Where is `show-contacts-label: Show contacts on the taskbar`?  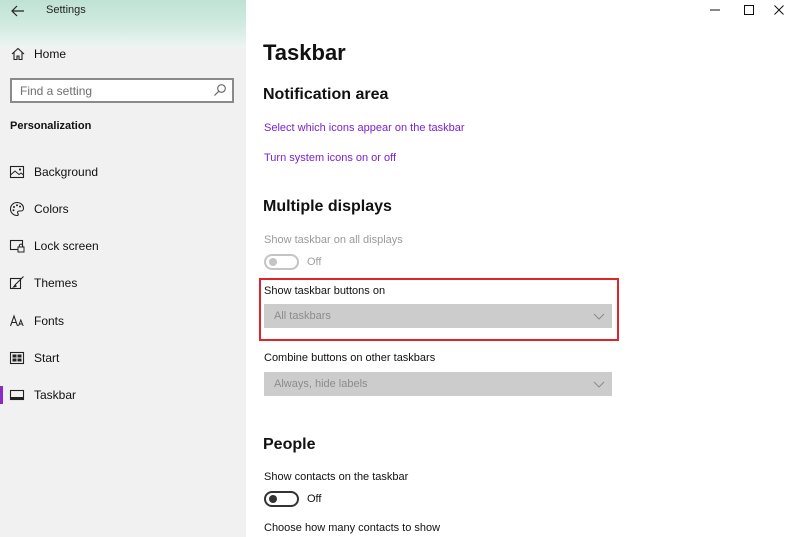 show-contacts-label: Show contacts on the taskbar is located at coordinates (336, 477).